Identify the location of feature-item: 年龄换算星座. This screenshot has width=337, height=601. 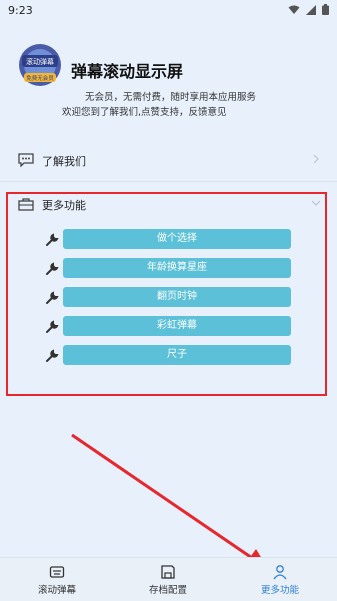
(170, 269).